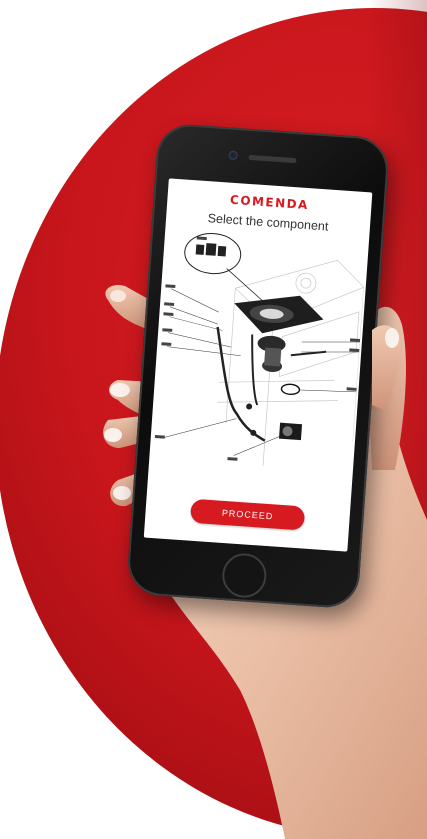  I want to click on hand-foreground, so click(386, 367).